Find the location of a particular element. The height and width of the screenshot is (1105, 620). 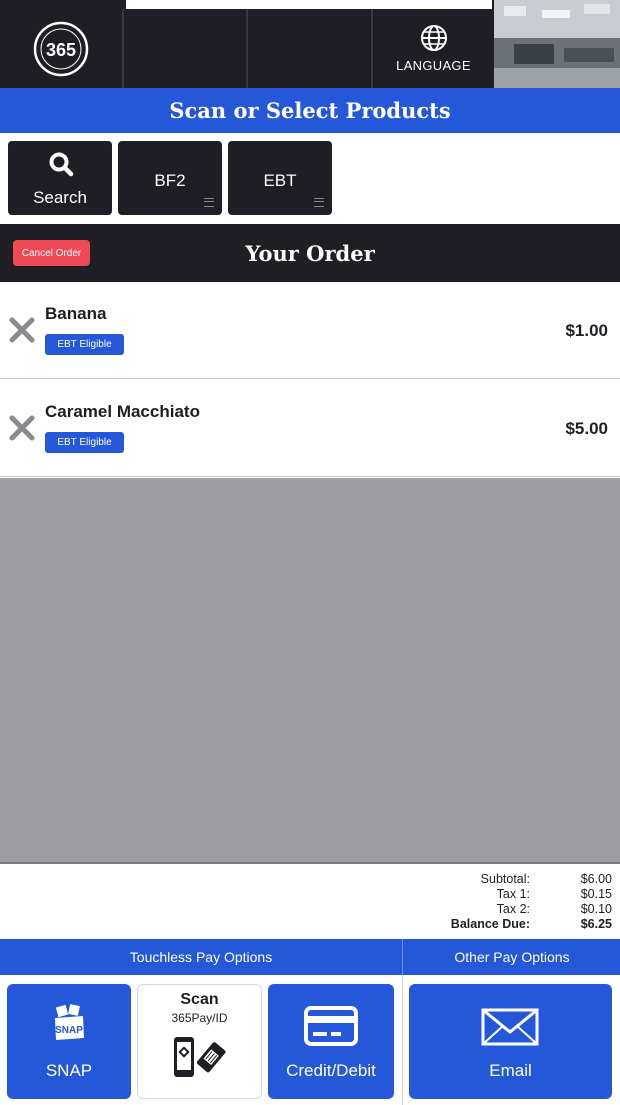

scan-subtitle: 365Pay/ID is located at coordinates (199, 1018).